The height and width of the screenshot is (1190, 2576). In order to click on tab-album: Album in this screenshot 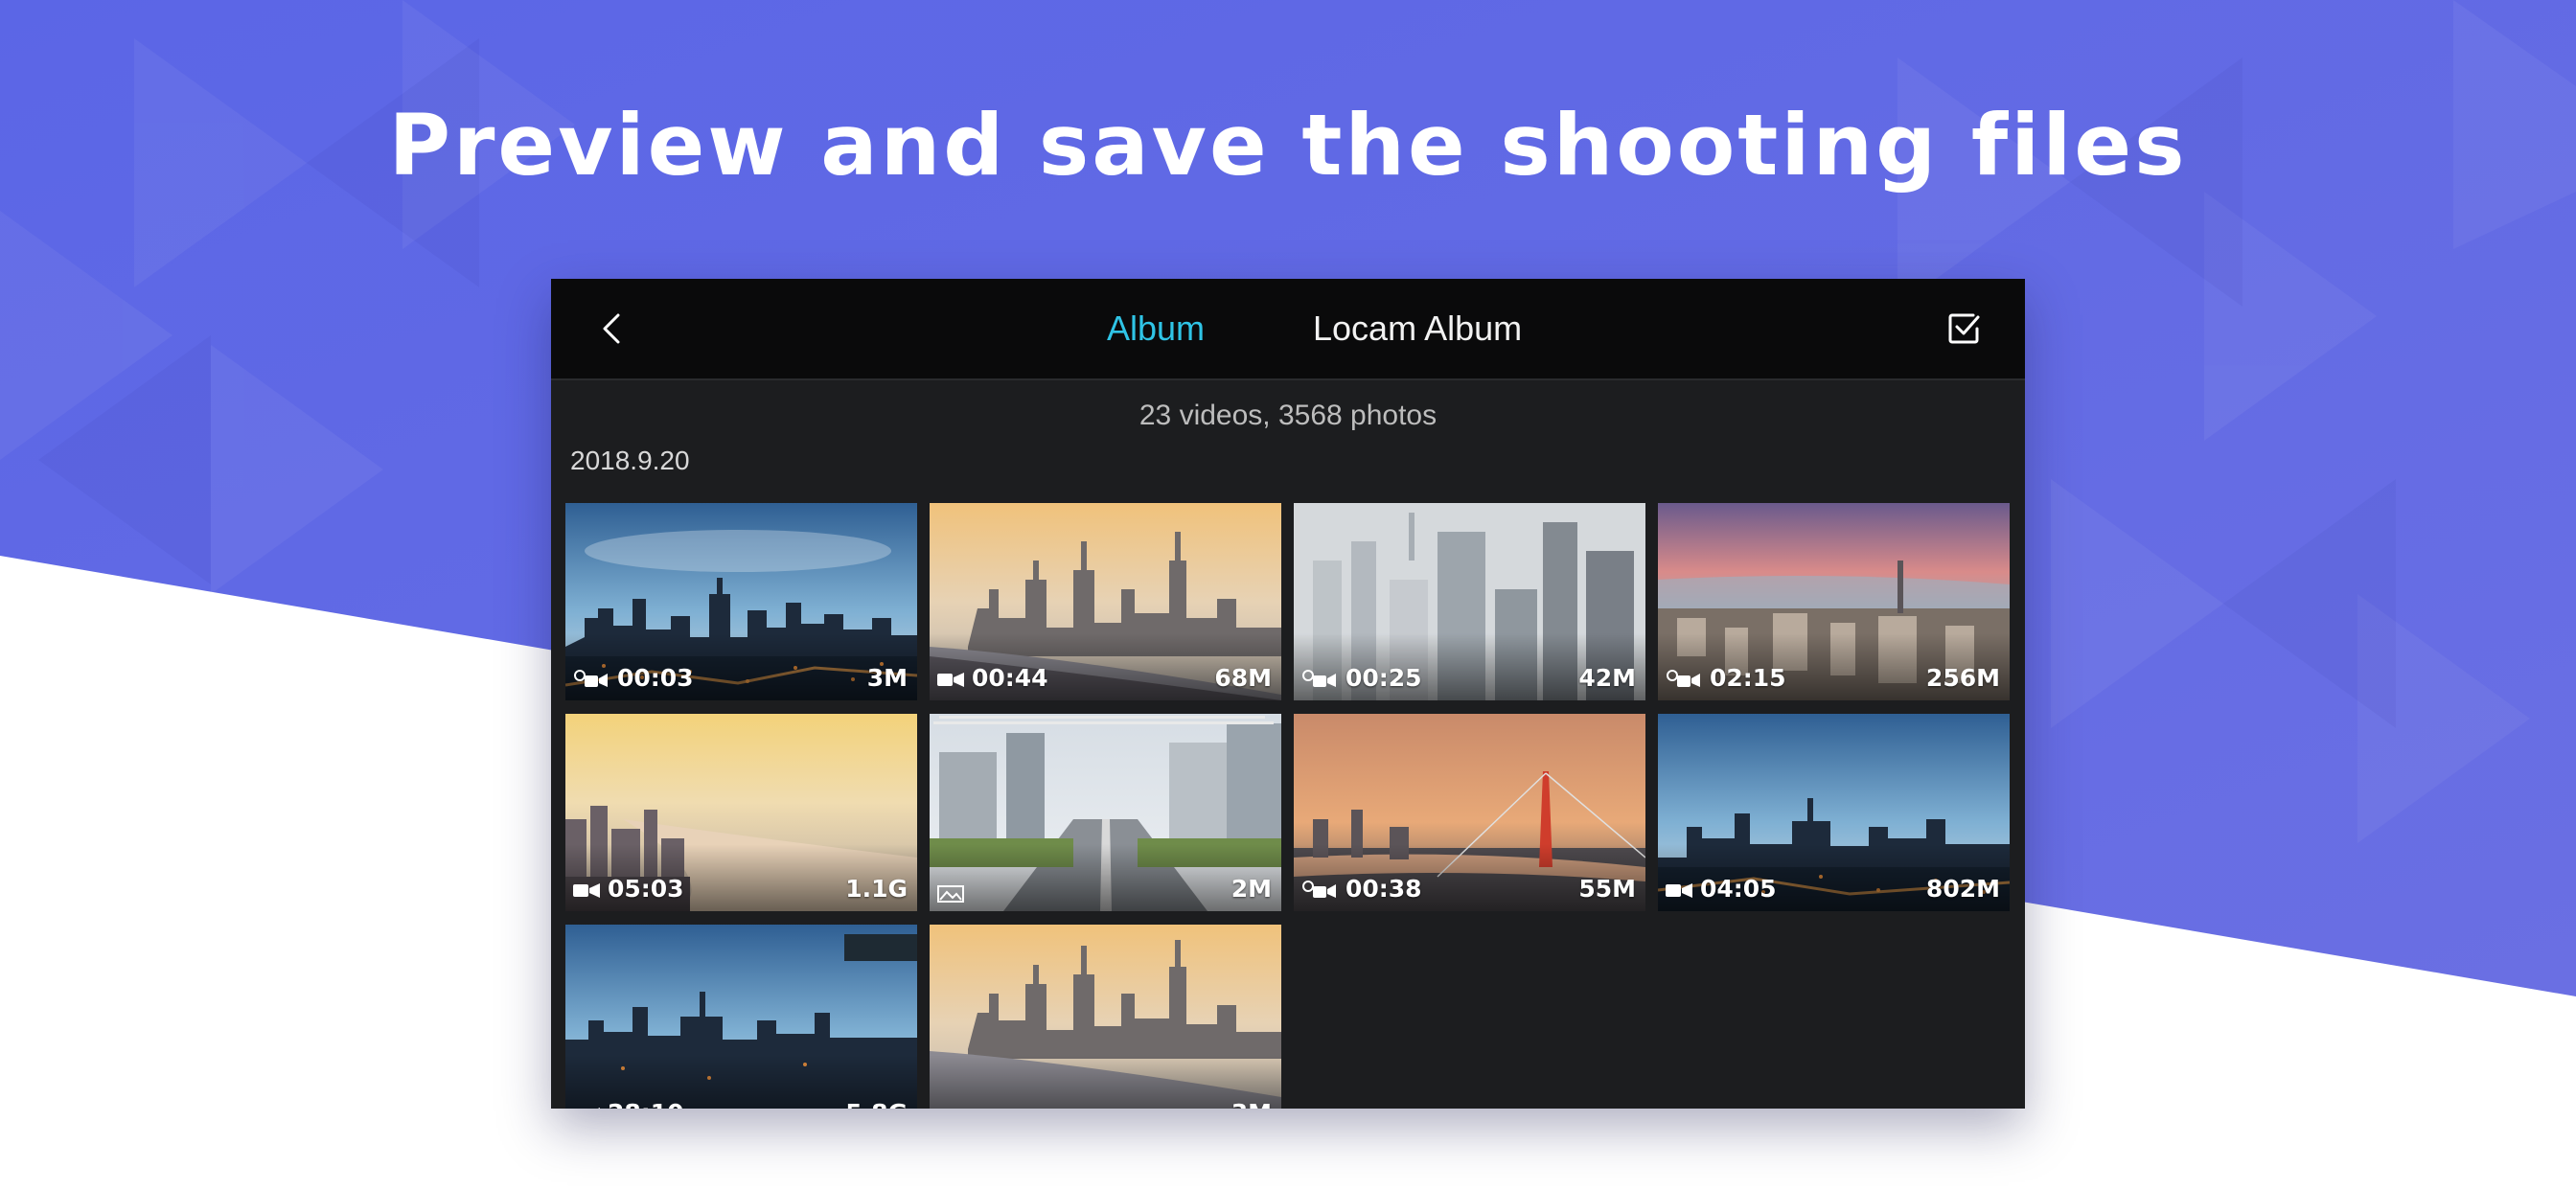, I will do `click(1156, 329)`.